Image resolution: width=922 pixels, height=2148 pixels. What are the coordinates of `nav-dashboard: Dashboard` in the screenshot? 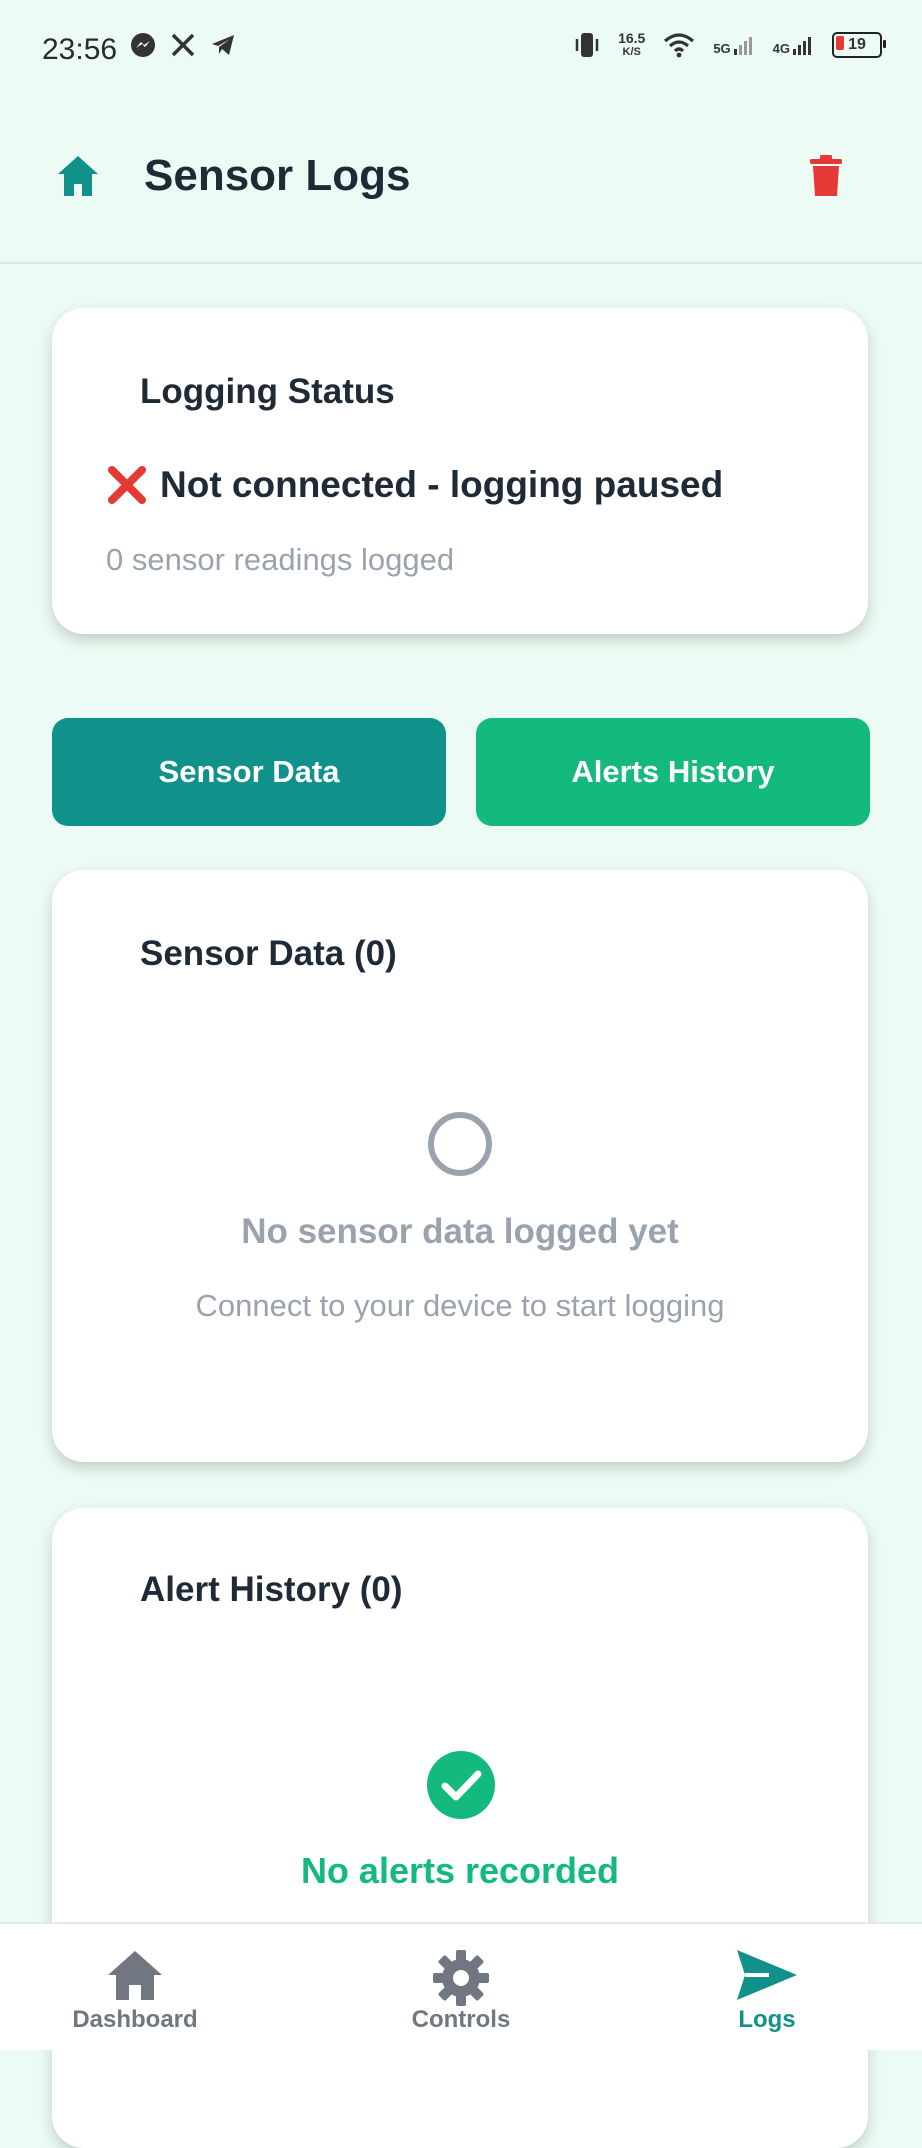 It's located at (135, 1987).